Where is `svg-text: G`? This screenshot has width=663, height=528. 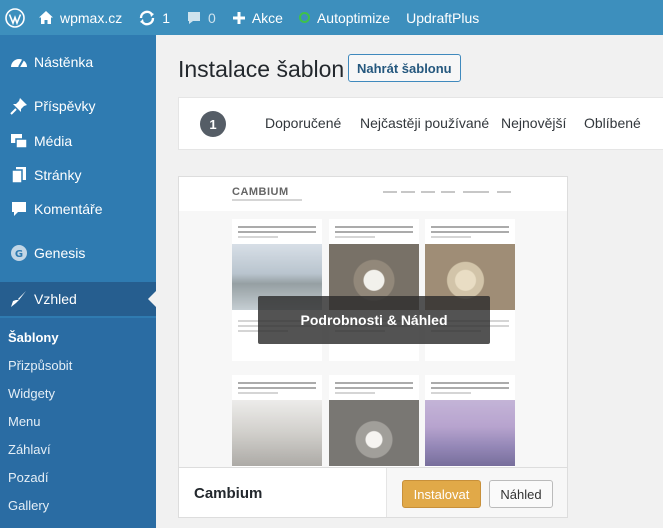
svg-text: G is located at coordinates (19, 254).